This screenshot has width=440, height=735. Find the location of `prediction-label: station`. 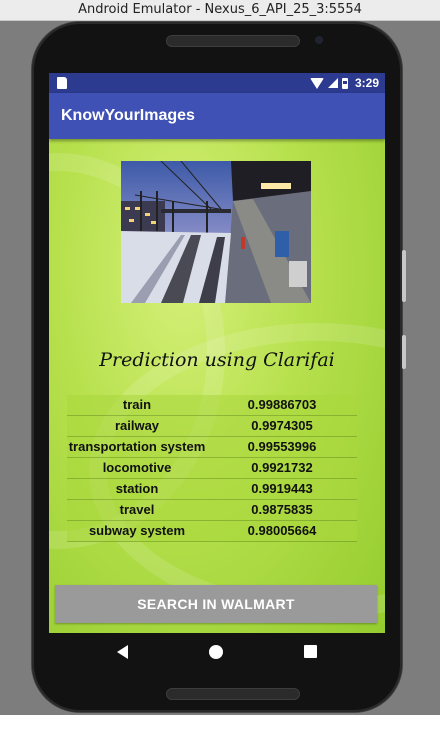

prediction-label: station is located at coordinates (137, 488).